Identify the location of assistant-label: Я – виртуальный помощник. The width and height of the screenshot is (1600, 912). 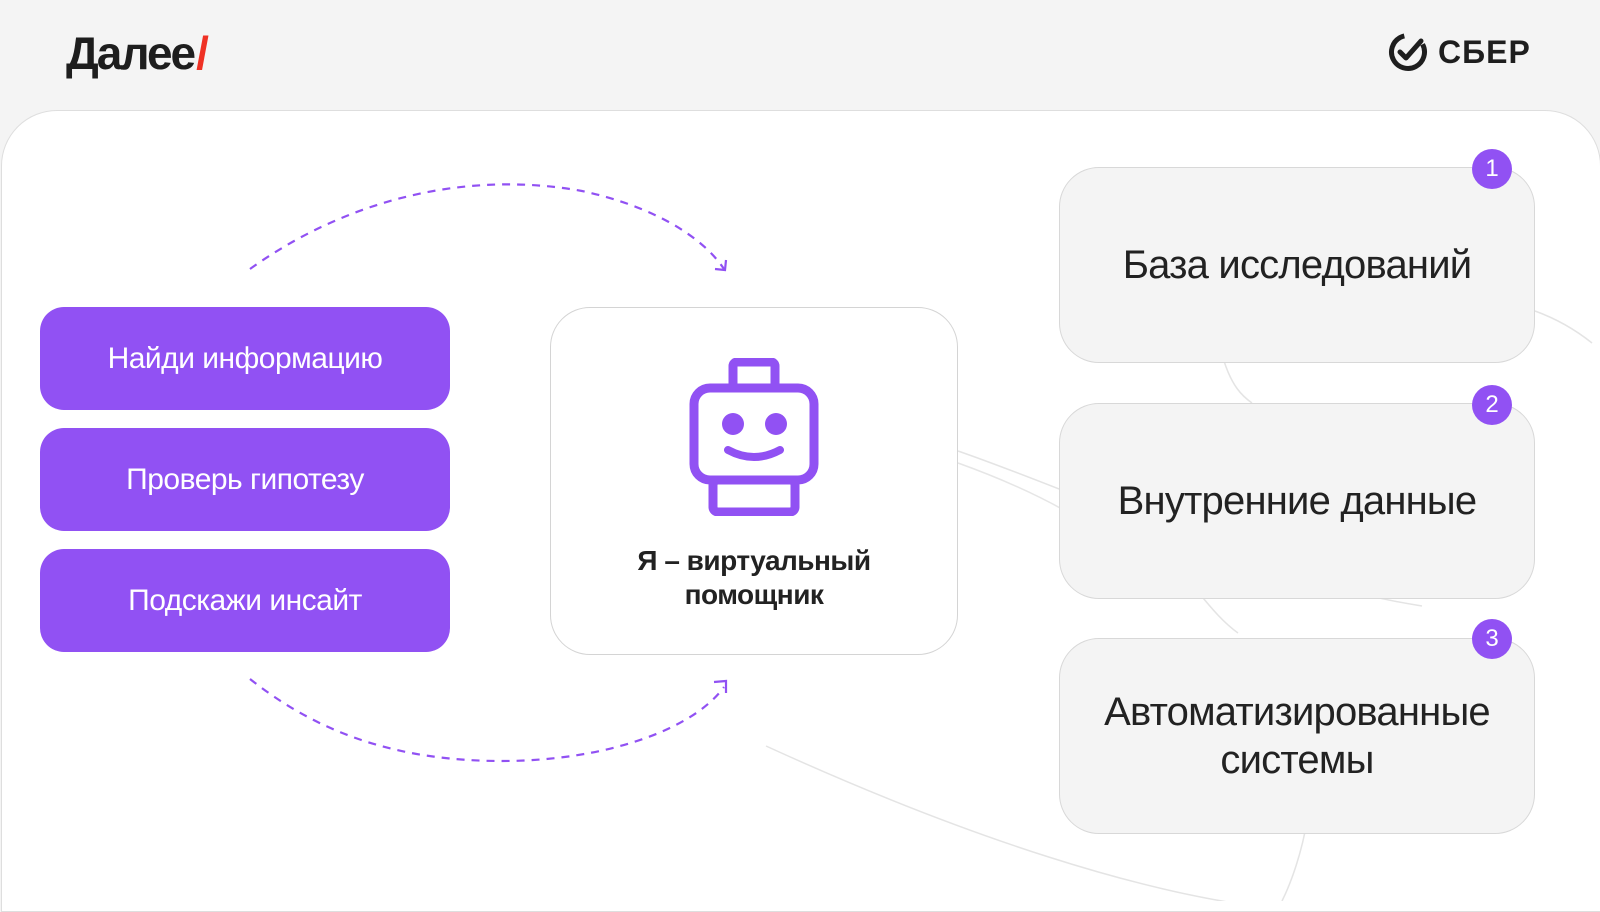
(754, 578).